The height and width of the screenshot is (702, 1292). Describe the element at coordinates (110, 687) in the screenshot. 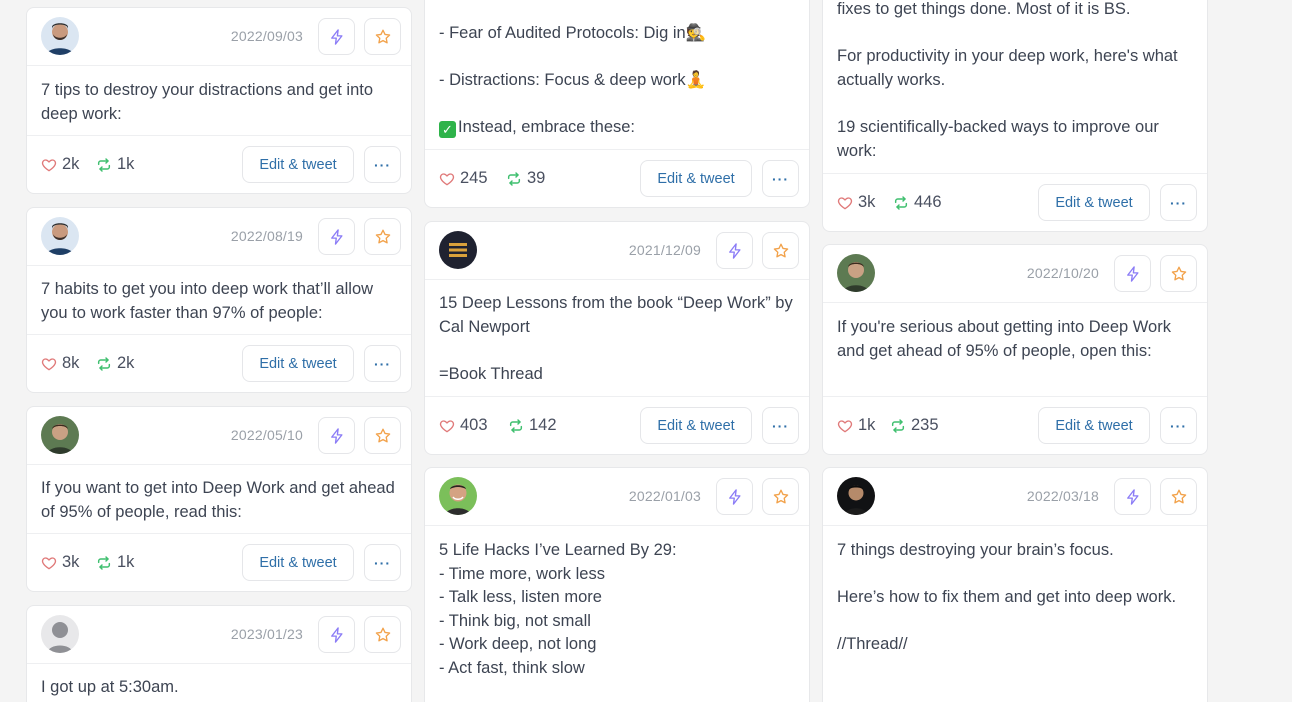

I see `tweet-text: I got up at 5:30am.` at that location.